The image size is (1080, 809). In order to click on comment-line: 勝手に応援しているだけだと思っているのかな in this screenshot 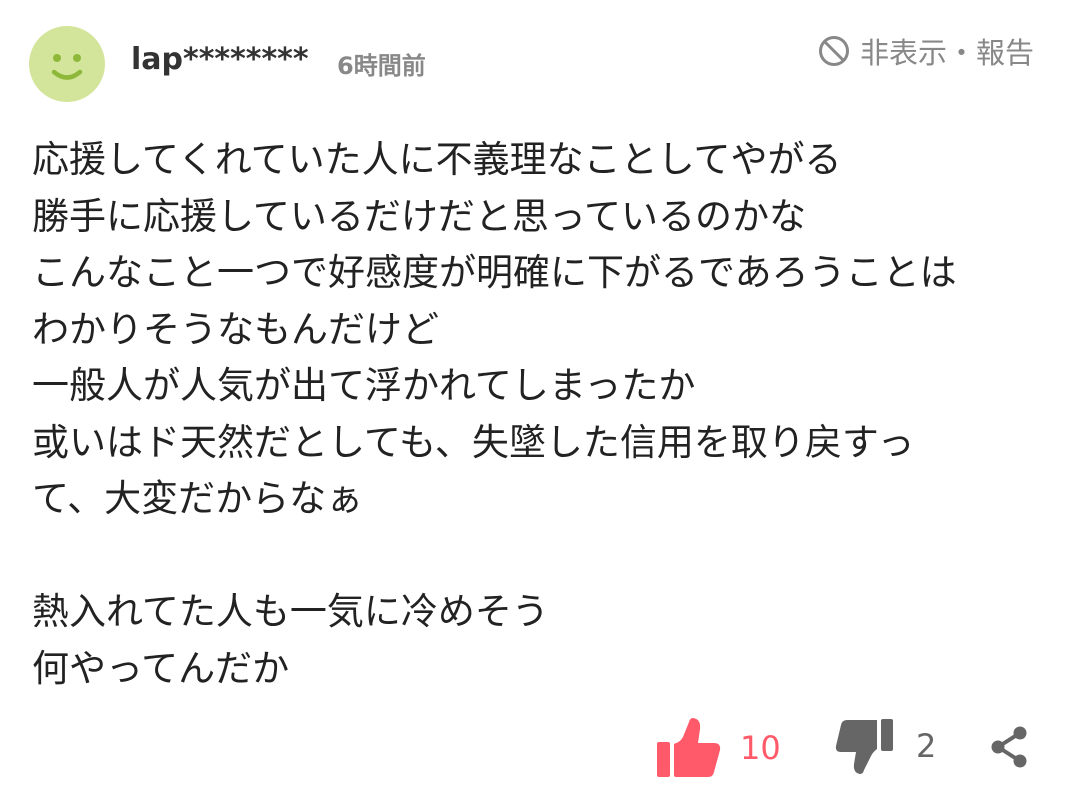, I will do `click(419, 216)`.